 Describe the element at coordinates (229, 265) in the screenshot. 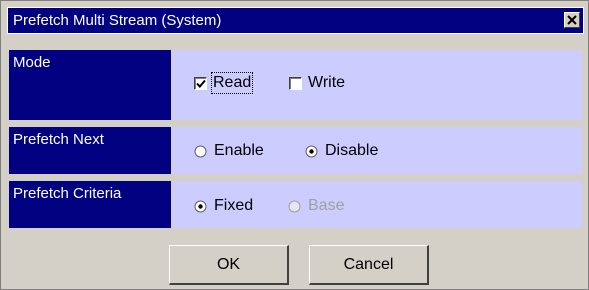

I see `ok-button: OK` at that location.